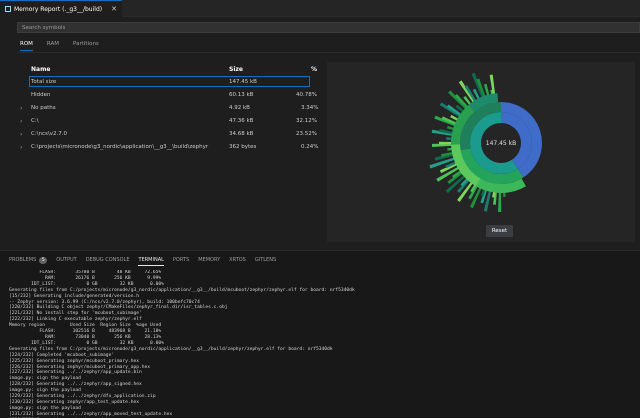 This screenshot has height=418, width=640. I want to click on row-size: 47.36 kB, so click(241, 121).